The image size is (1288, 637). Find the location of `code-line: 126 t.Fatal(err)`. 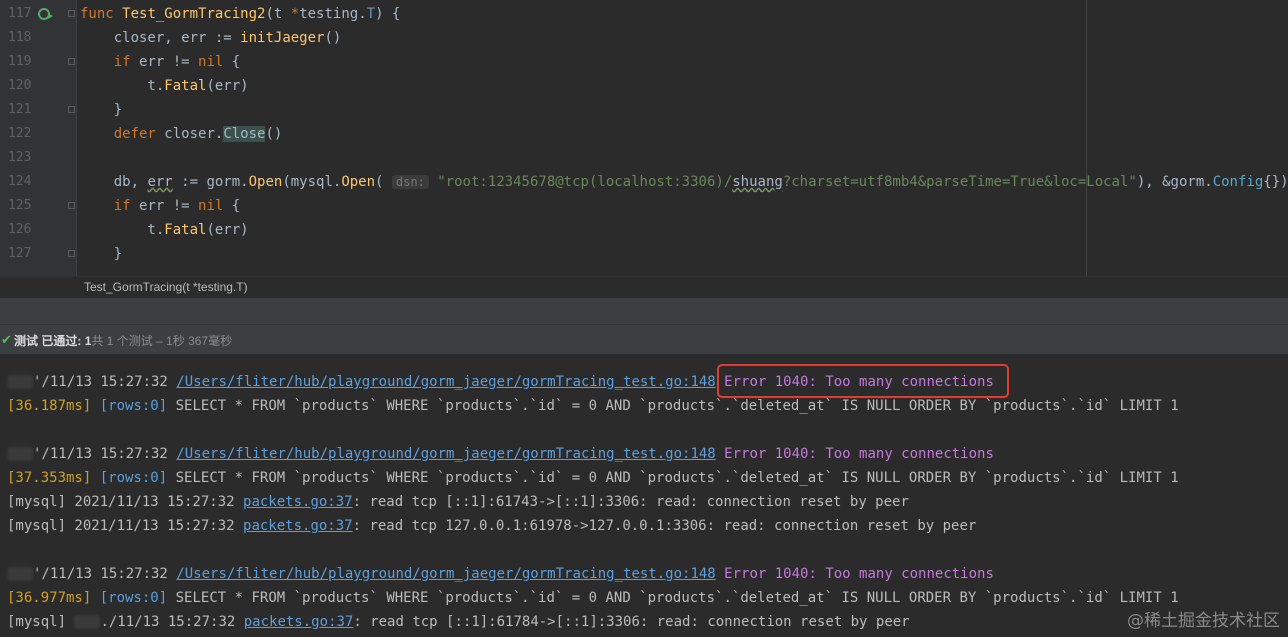

code-line: 126 t.Fatal(err) is located at coordinates (644, 230).